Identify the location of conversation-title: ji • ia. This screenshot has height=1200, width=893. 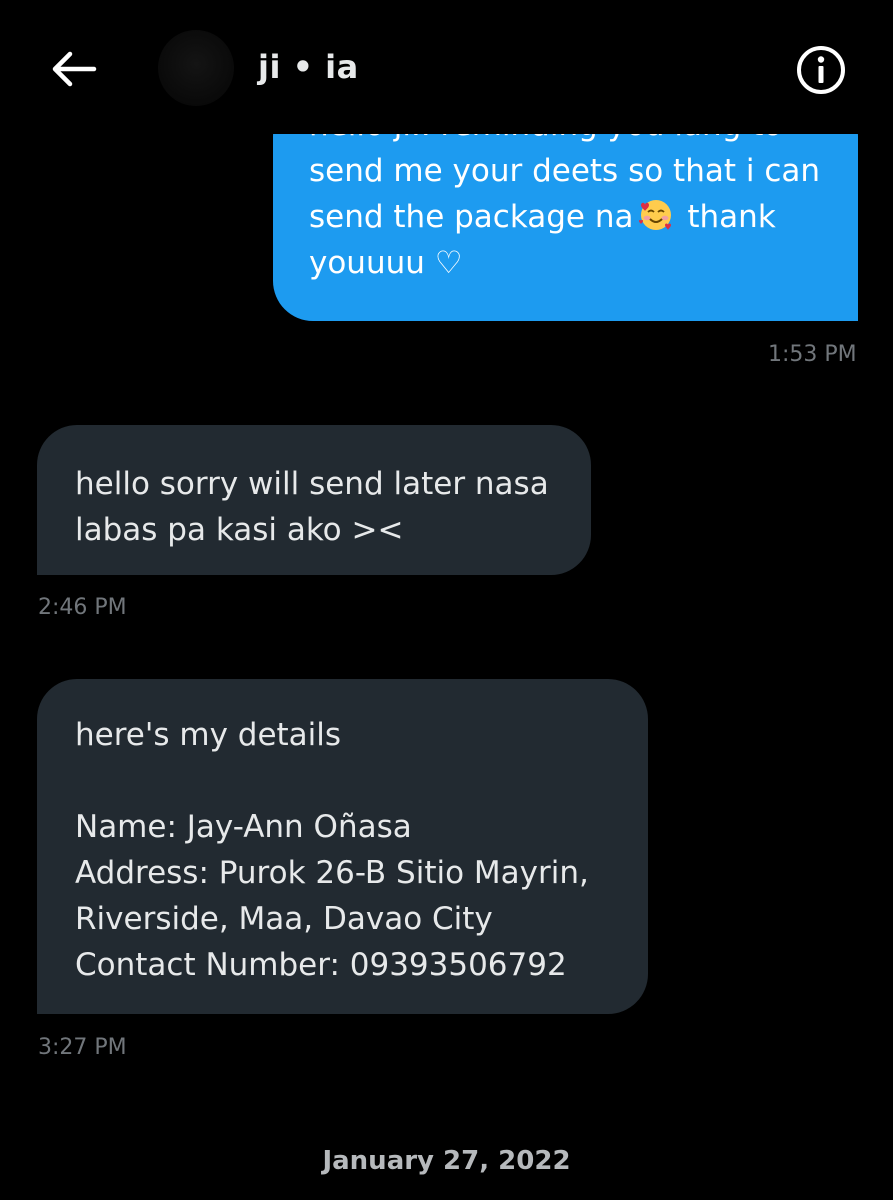
(308, 67).